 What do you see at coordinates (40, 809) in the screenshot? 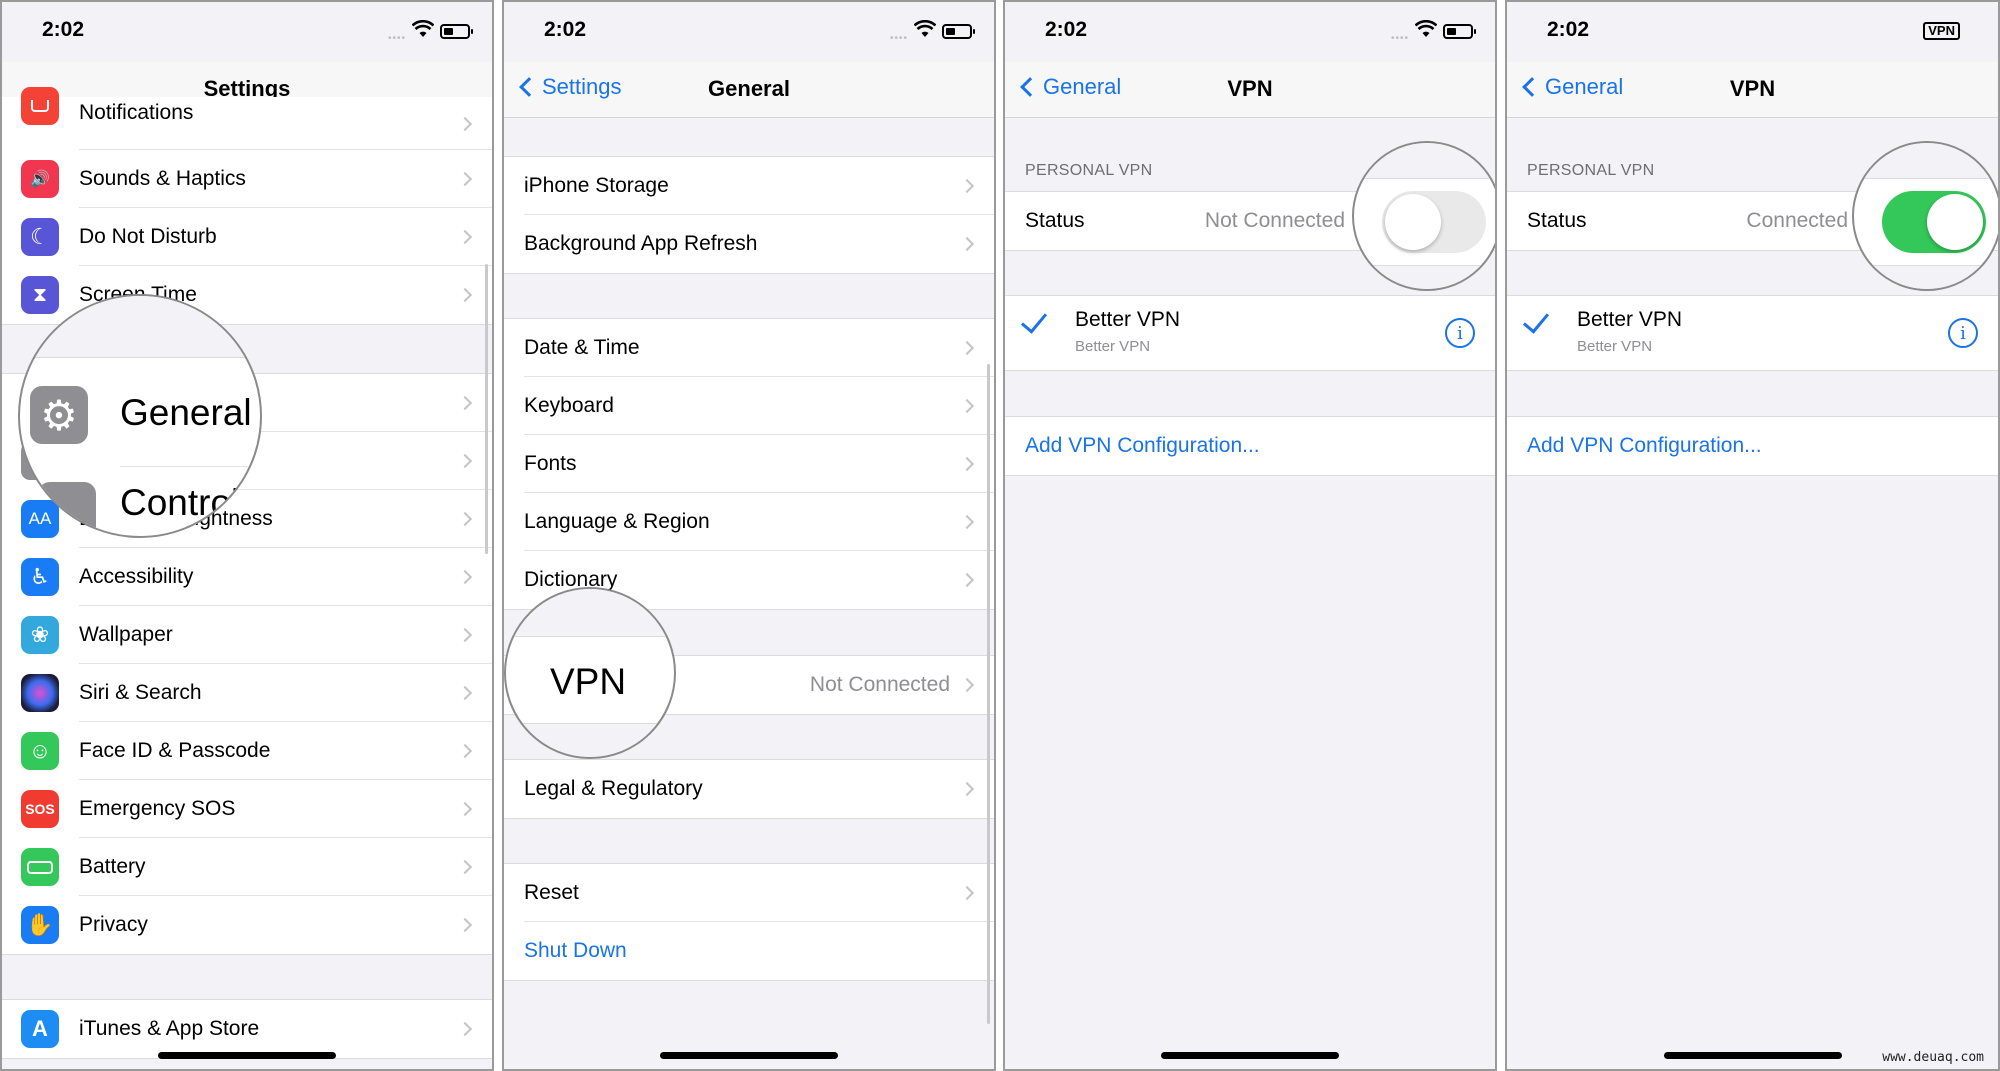
I see `sos-icon: SOS` at bounding box center [40, 809].